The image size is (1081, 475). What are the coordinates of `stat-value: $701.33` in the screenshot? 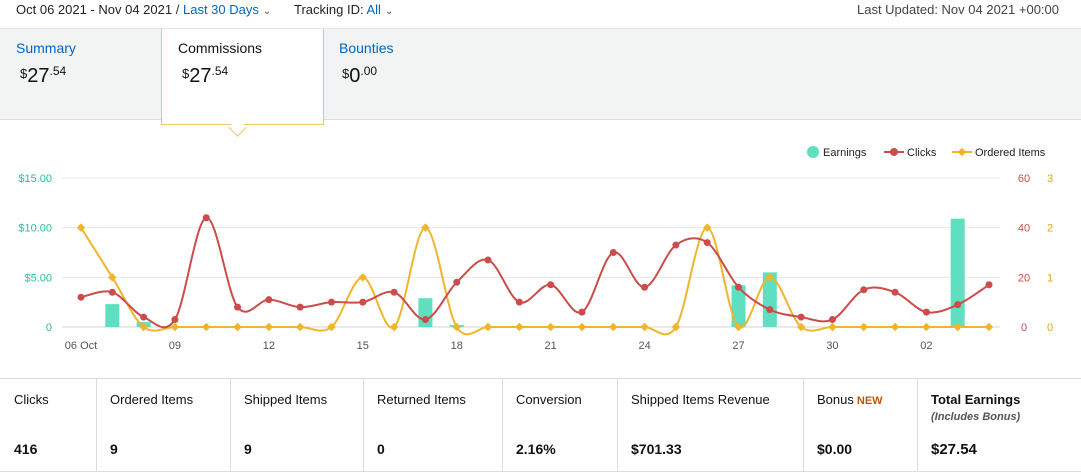 It's located at (656, 449).